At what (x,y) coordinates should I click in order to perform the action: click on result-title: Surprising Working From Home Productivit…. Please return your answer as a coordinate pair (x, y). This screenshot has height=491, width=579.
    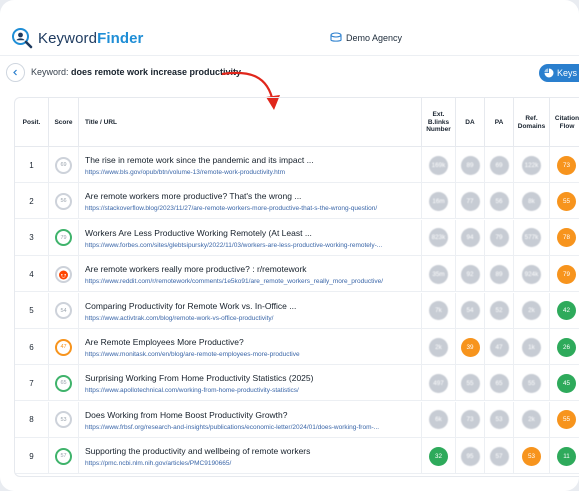
    Looking at the image, I should click on (199, 378).